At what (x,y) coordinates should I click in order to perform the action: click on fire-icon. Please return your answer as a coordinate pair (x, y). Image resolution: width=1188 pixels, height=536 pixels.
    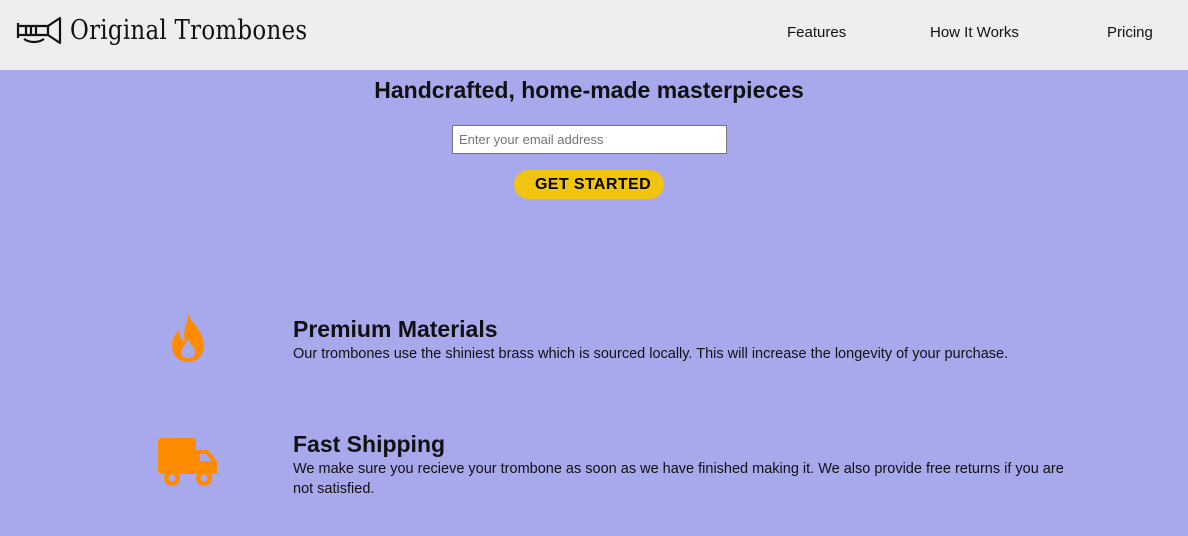
    Looking at the image, I should click on (188, 340).